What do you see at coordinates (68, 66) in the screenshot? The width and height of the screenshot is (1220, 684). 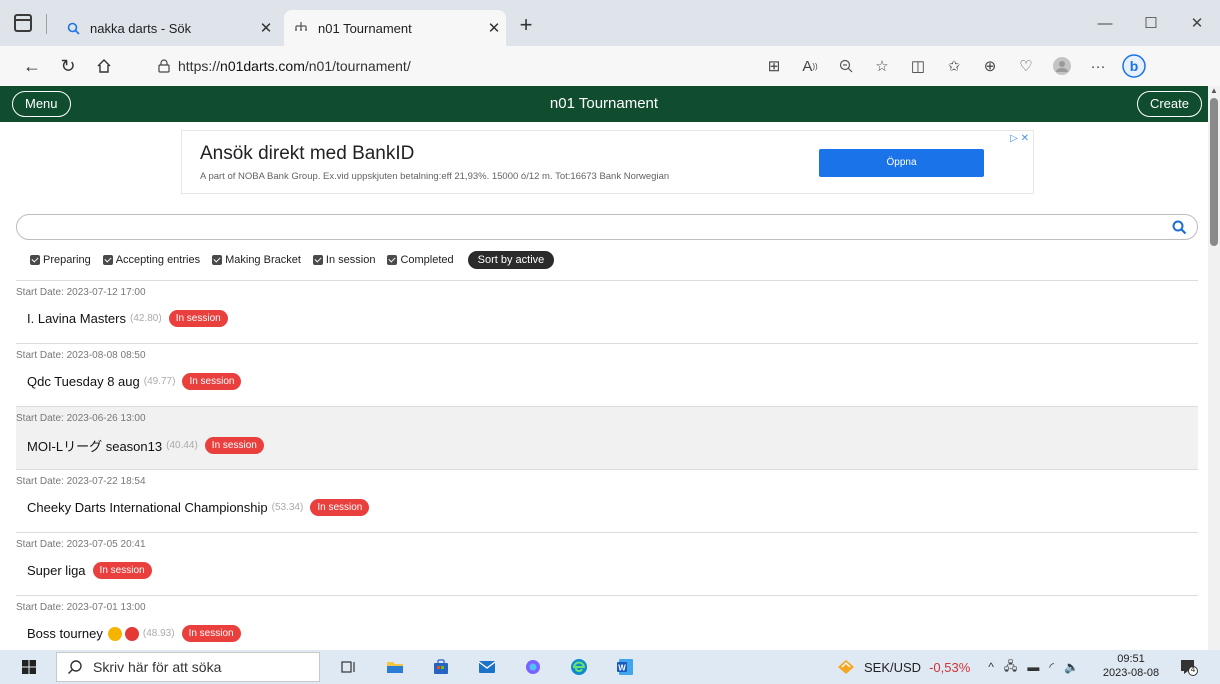 I see `refresh-icon: ↻` at bounding box center [68, 66].